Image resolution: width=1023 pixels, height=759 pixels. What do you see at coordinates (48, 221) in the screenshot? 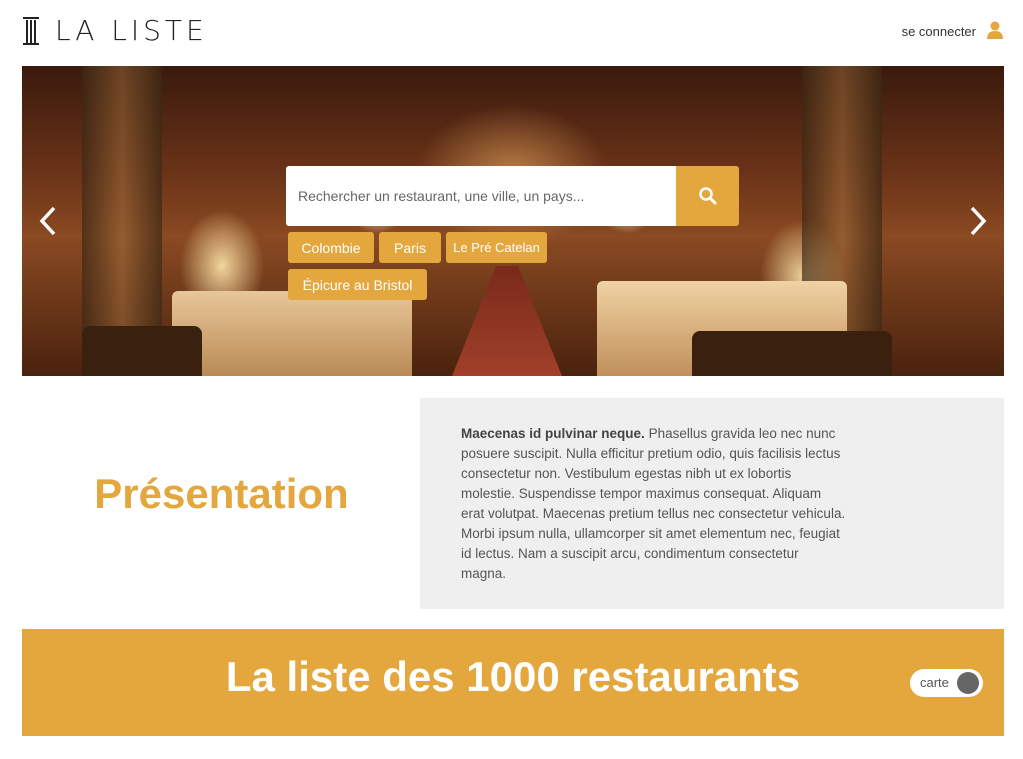
I see `chevron-left-icon` at bounding box center [48, 221].